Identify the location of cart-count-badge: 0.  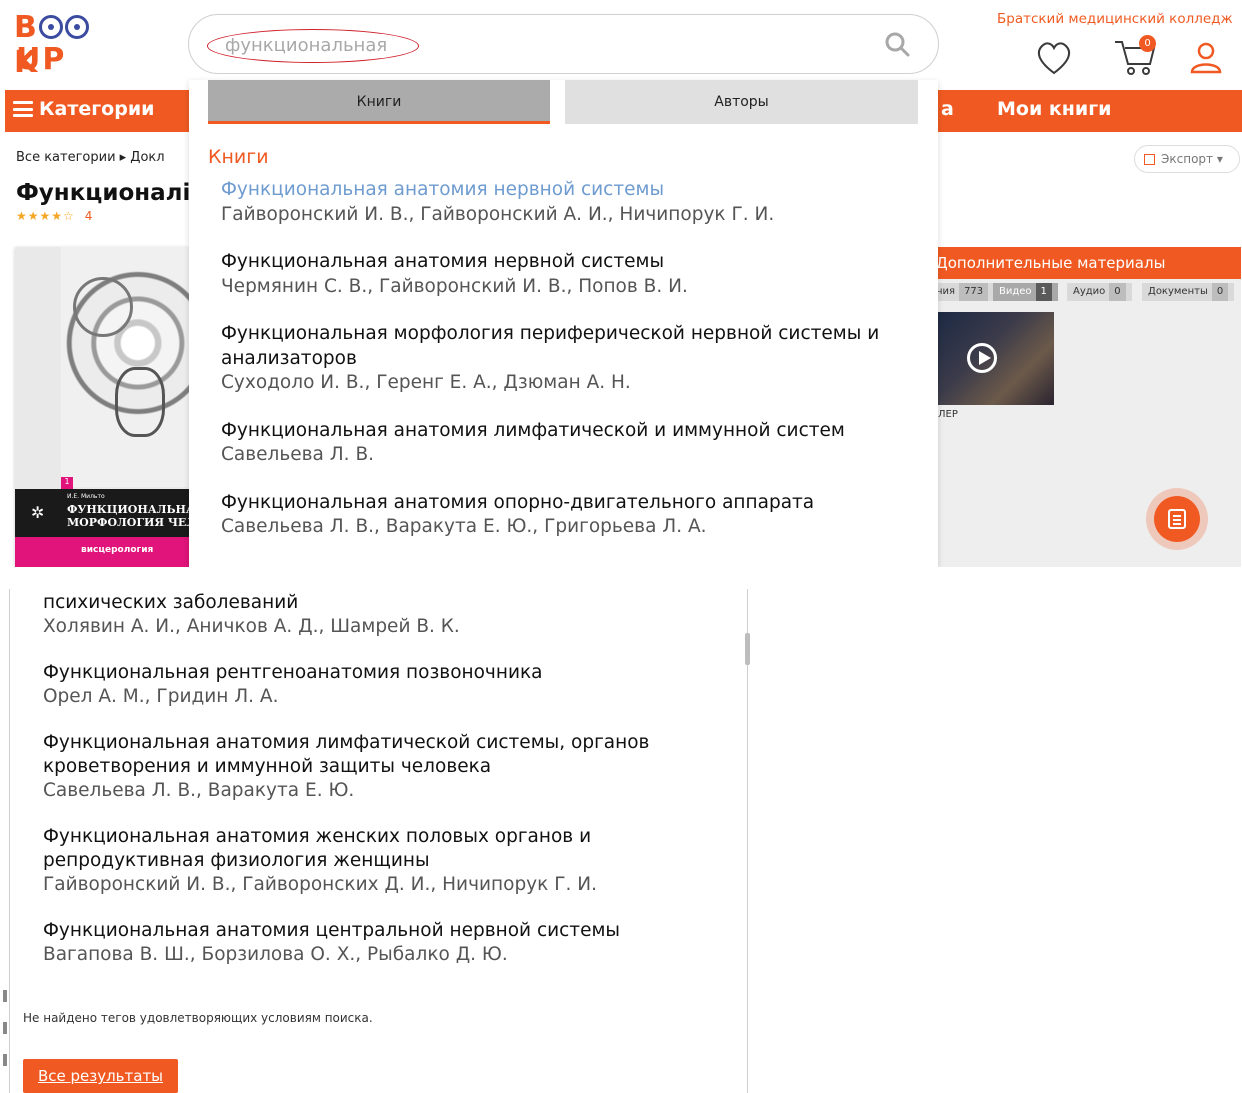
(1147, 43).